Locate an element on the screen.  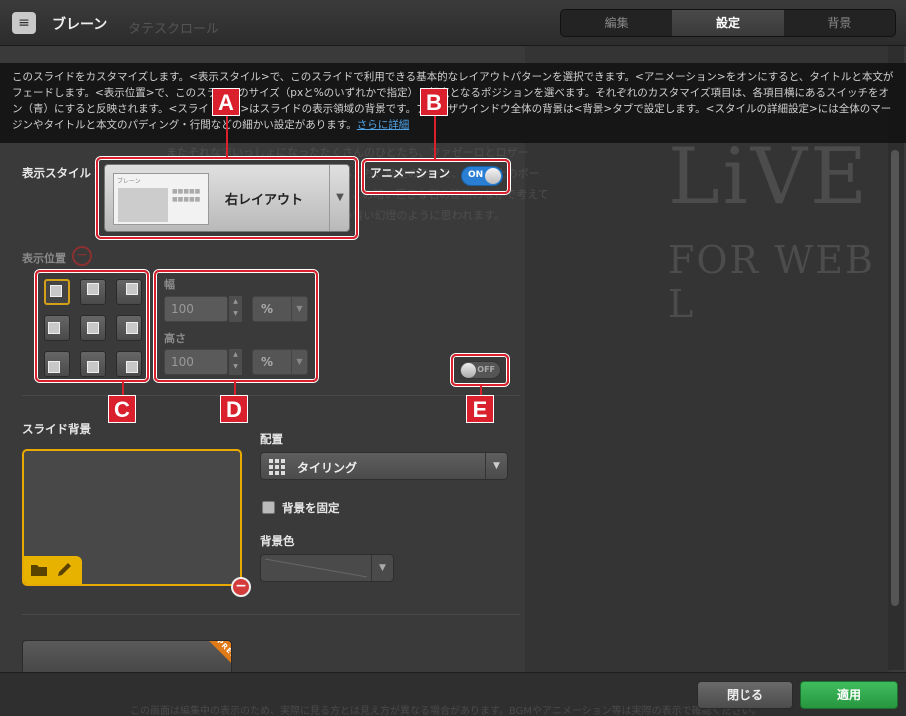
tab-bar: 編集 設定 背景 is located at coordinates (728, 23).